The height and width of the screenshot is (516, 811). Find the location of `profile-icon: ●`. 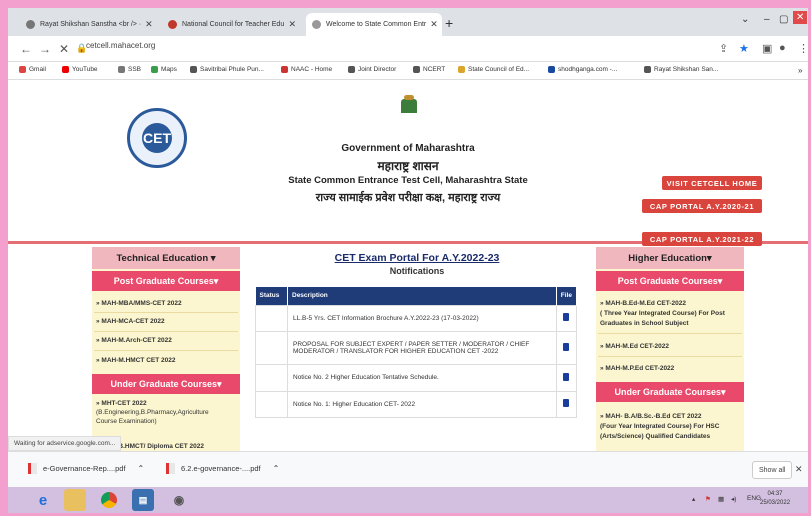

profile-icon: ● is located at coordinates (782, 48).